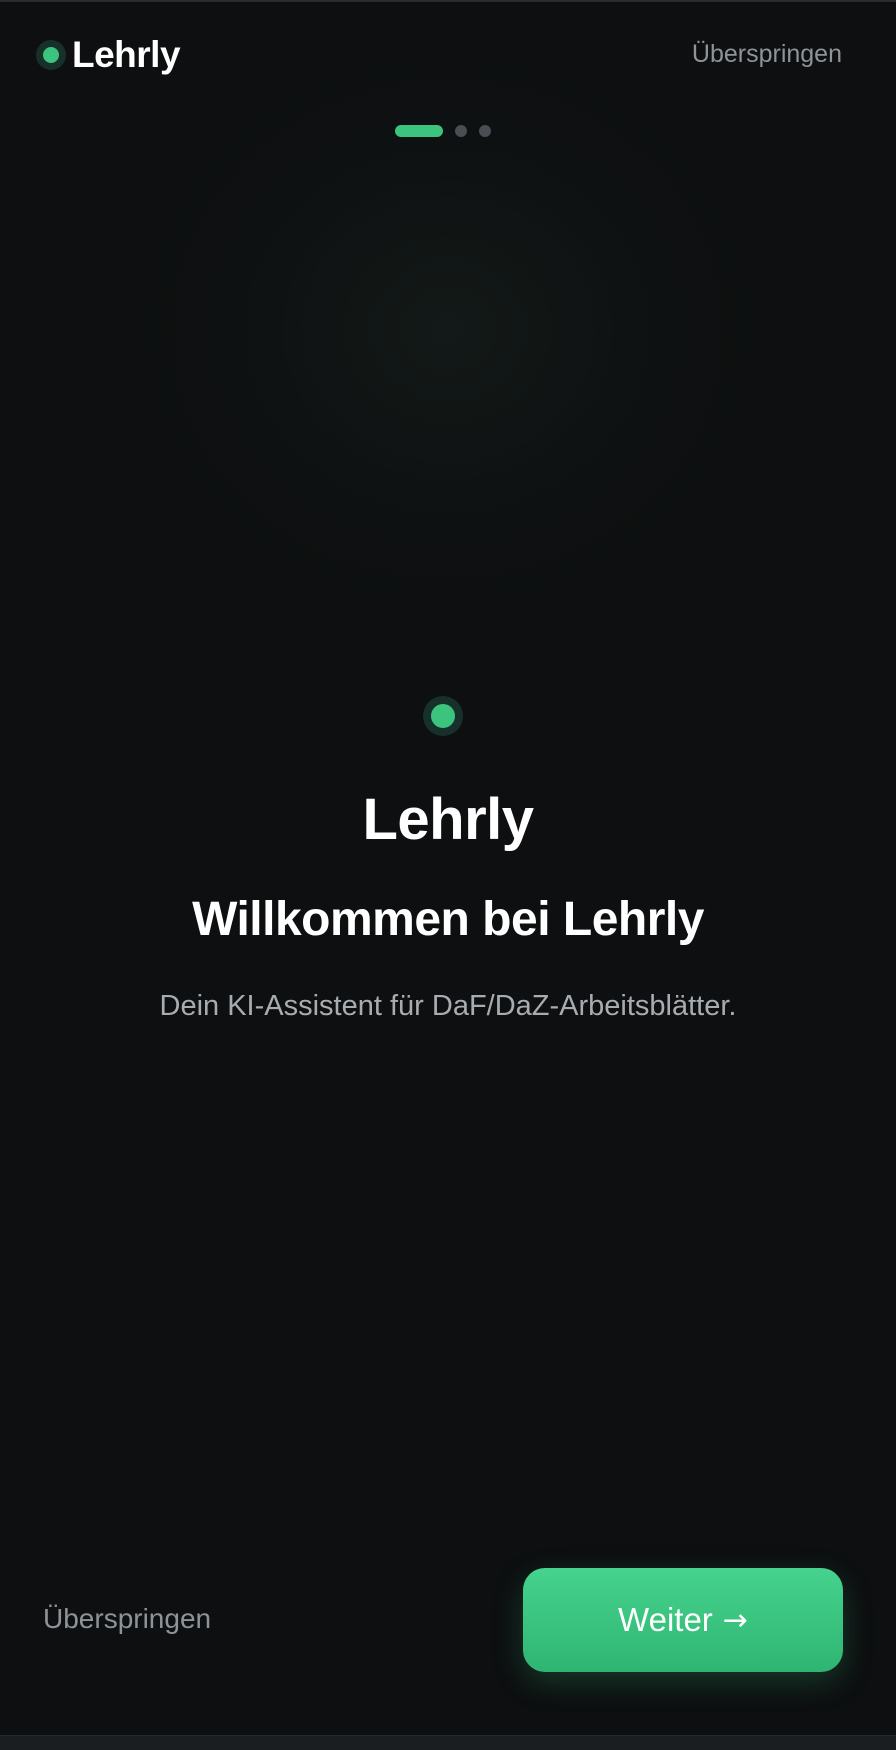  I want to click on app-logo-dot-icon, so click(443, 716).